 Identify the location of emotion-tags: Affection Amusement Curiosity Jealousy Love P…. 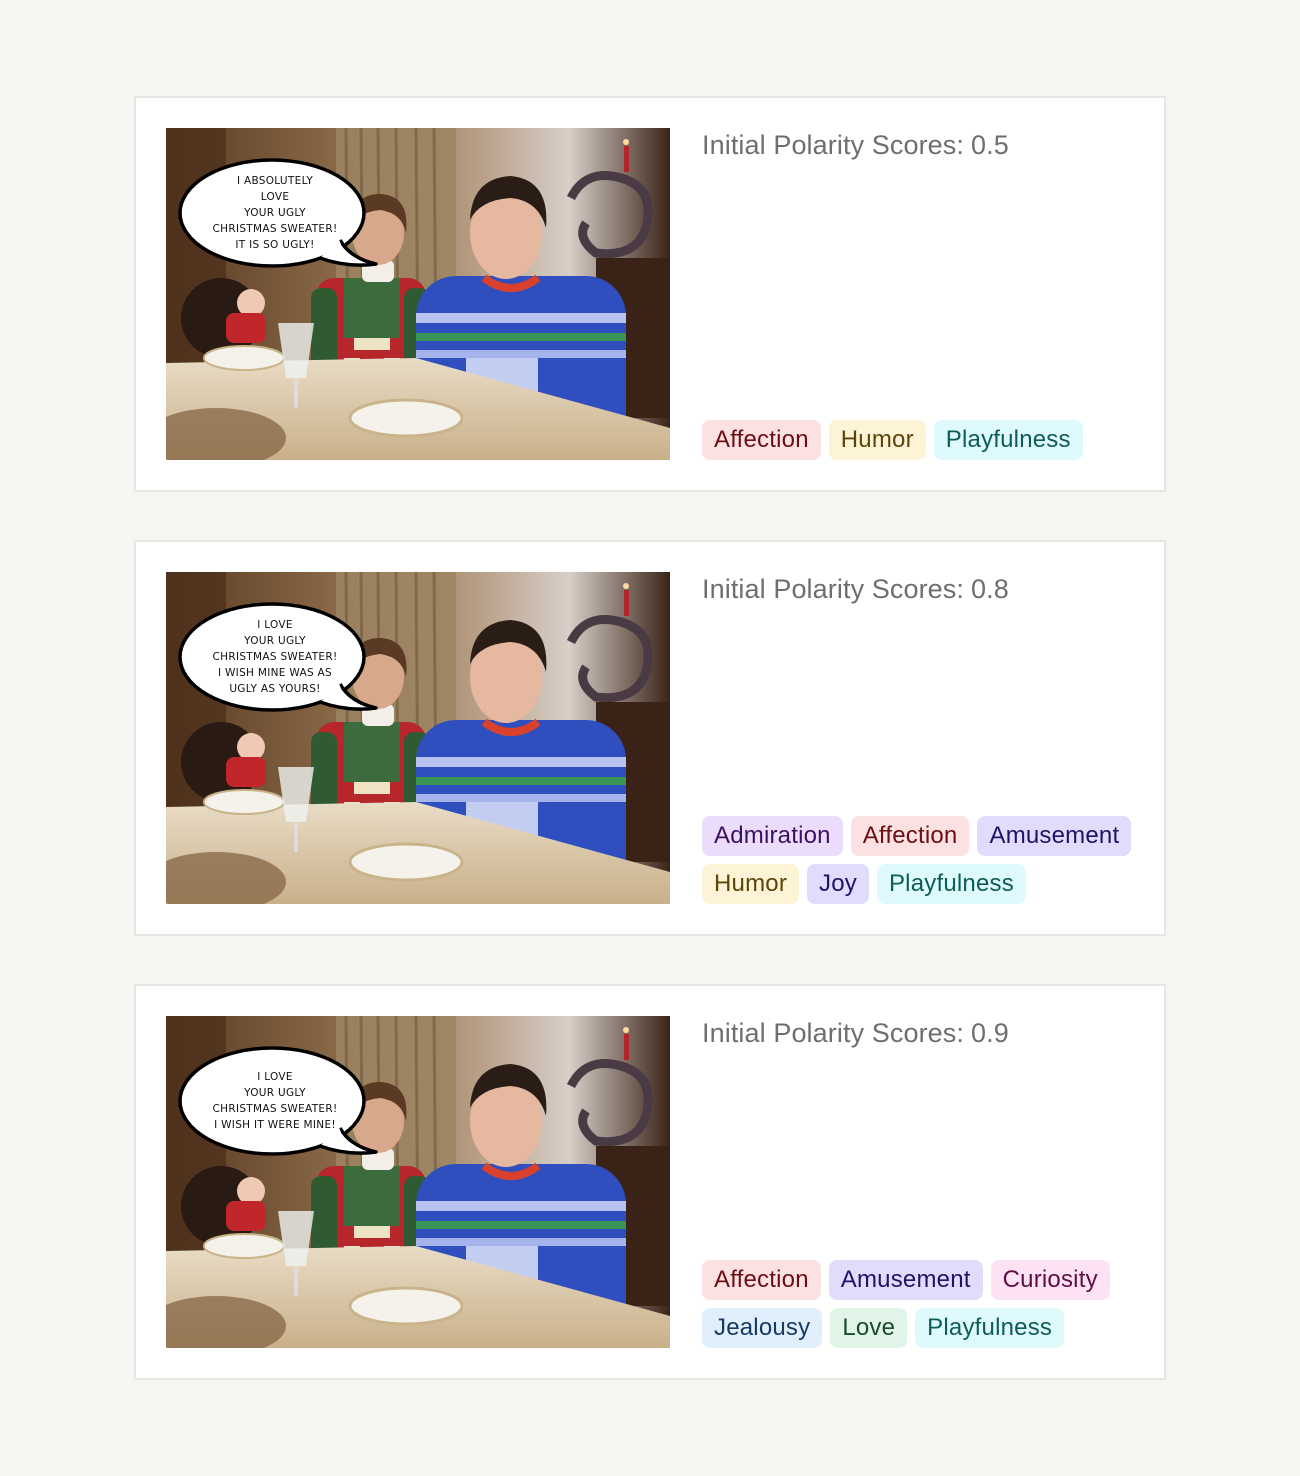
(922, 1304).